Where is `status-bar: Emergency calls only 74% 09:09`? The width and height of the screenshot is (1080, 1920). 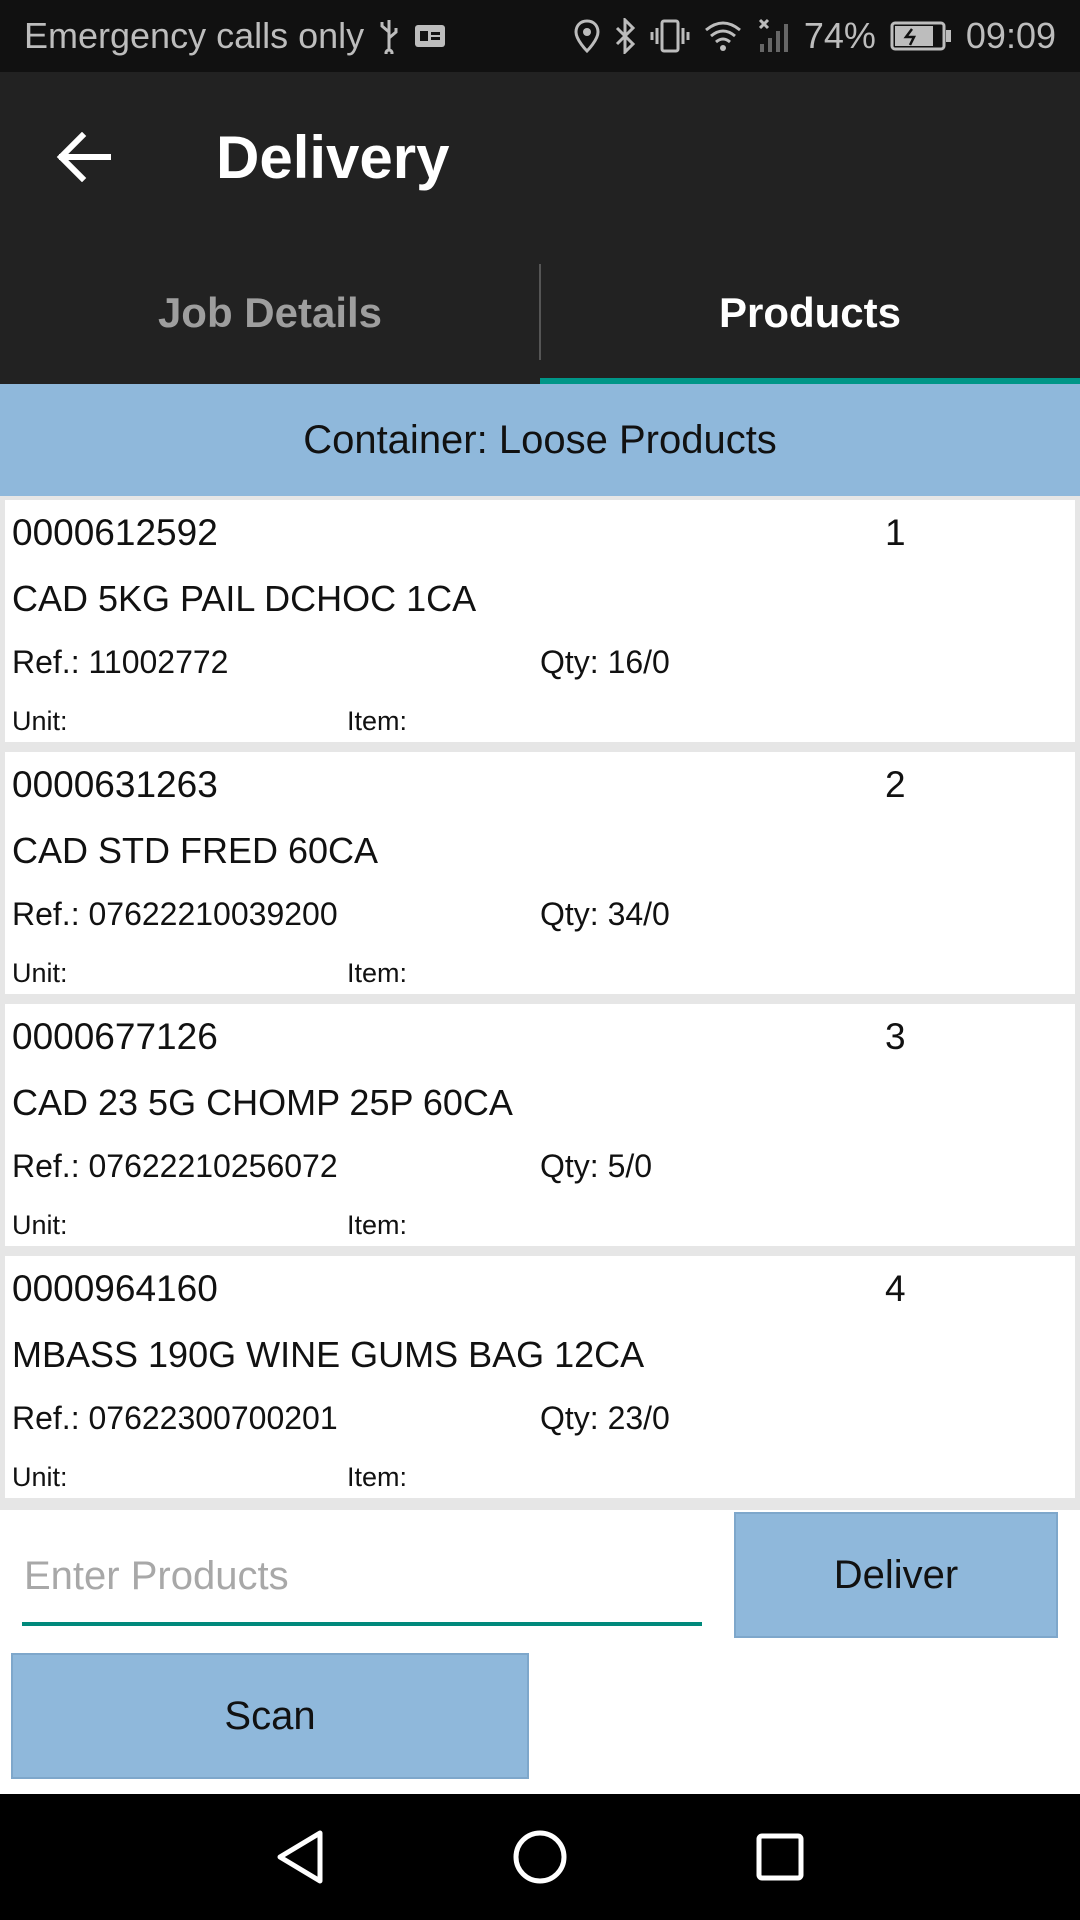 status-bar: Emergency calls only 74% 09:09 is located at coordinates (540, 36).